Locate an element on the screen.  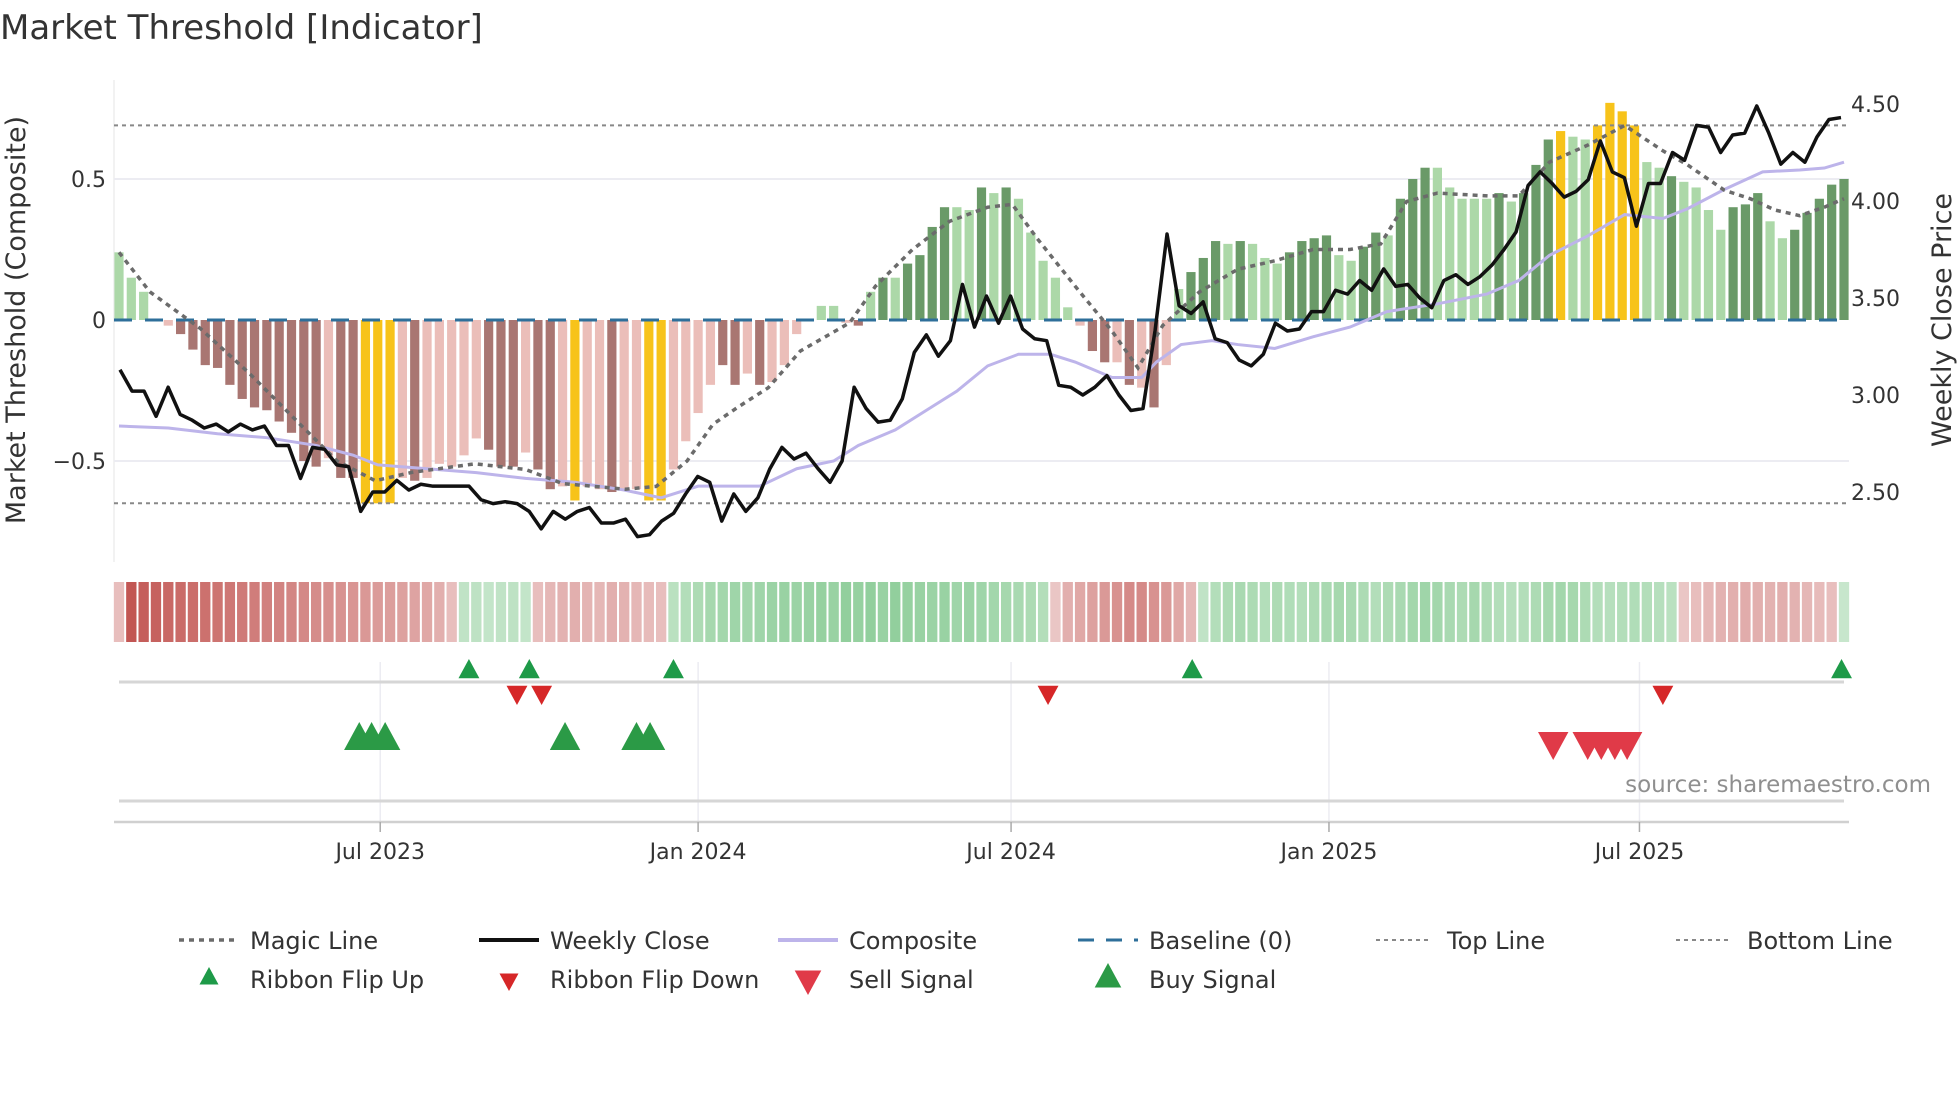
chart-title: Market Threshold [Indicator] is located at coordinates (241, 28).